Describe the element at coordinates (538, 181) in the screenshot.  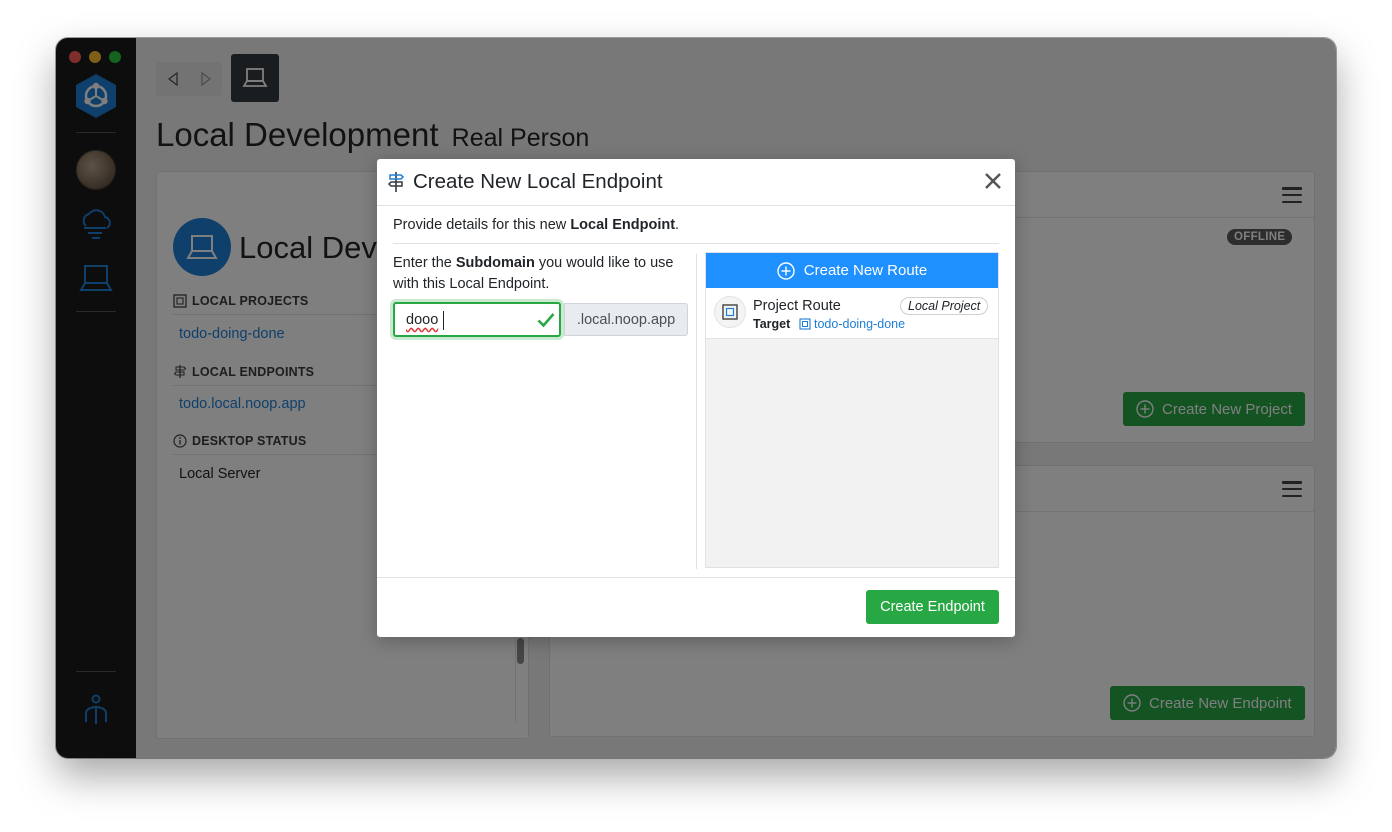
I see `modal-title: Create New Local Endpoint` at that location.